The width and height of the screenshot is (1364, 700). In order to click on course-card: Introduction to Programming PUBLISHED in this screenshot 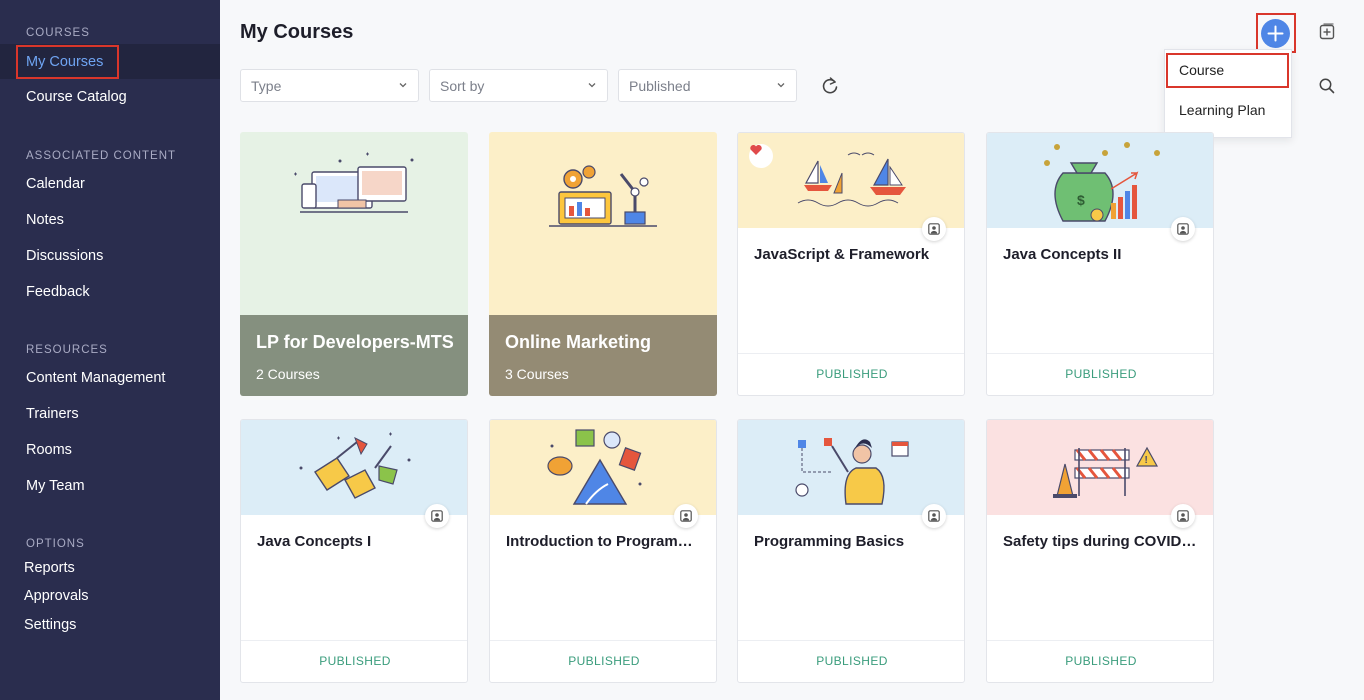, I will do `click(603, 551)`.